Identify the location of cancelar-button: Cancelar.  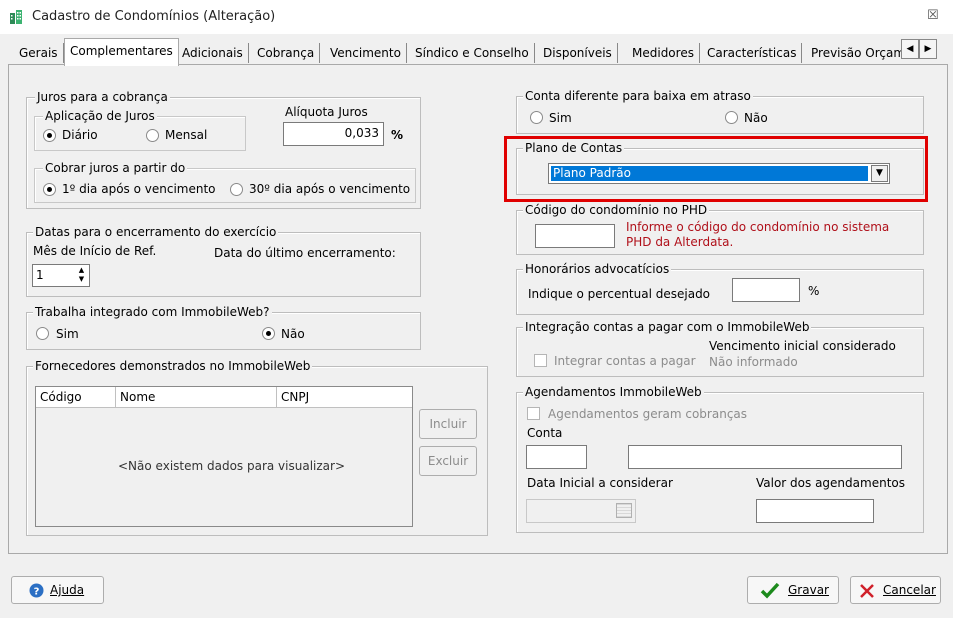
(895, 590).